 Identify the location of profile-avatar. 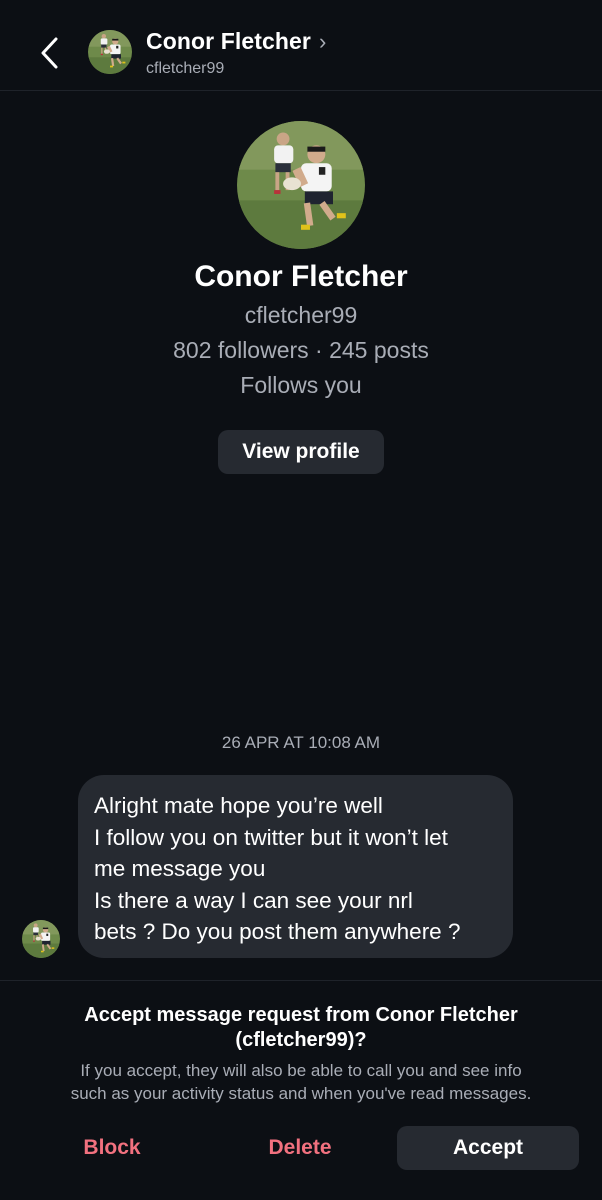
(301, 185).